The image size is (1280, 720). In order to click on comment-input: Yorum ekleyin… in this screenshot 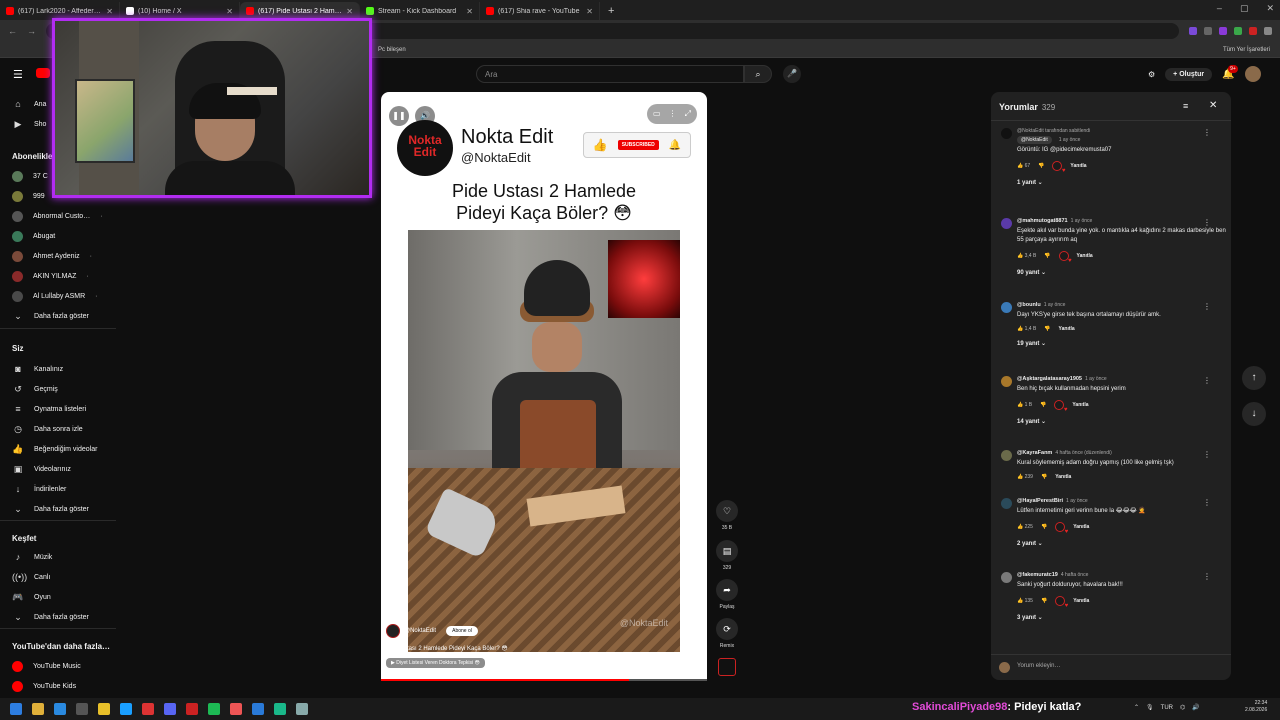, I will do `click(1111, 667)`.